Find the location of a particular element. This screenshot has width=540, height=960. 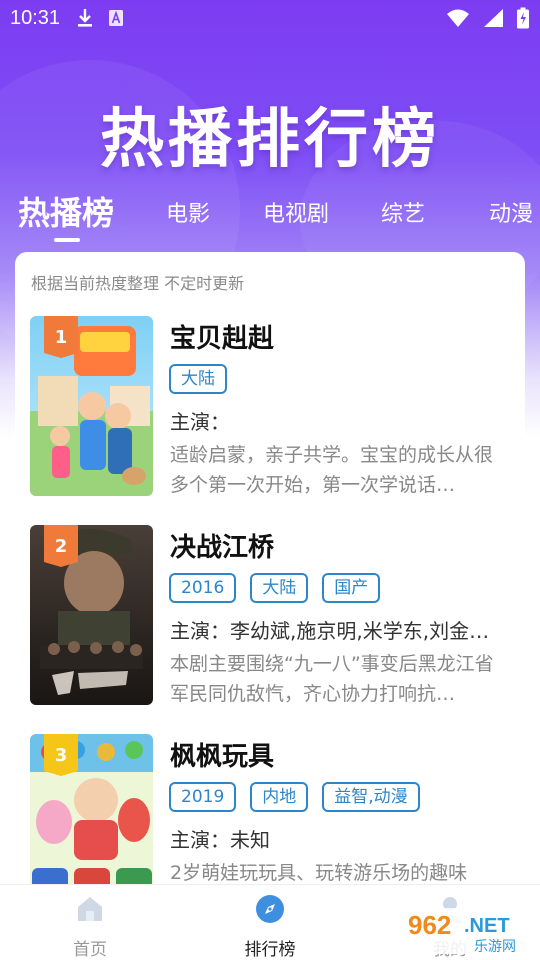

watermark-logo: 962 .NET 乐游网 is located at coordinates (470, 930).